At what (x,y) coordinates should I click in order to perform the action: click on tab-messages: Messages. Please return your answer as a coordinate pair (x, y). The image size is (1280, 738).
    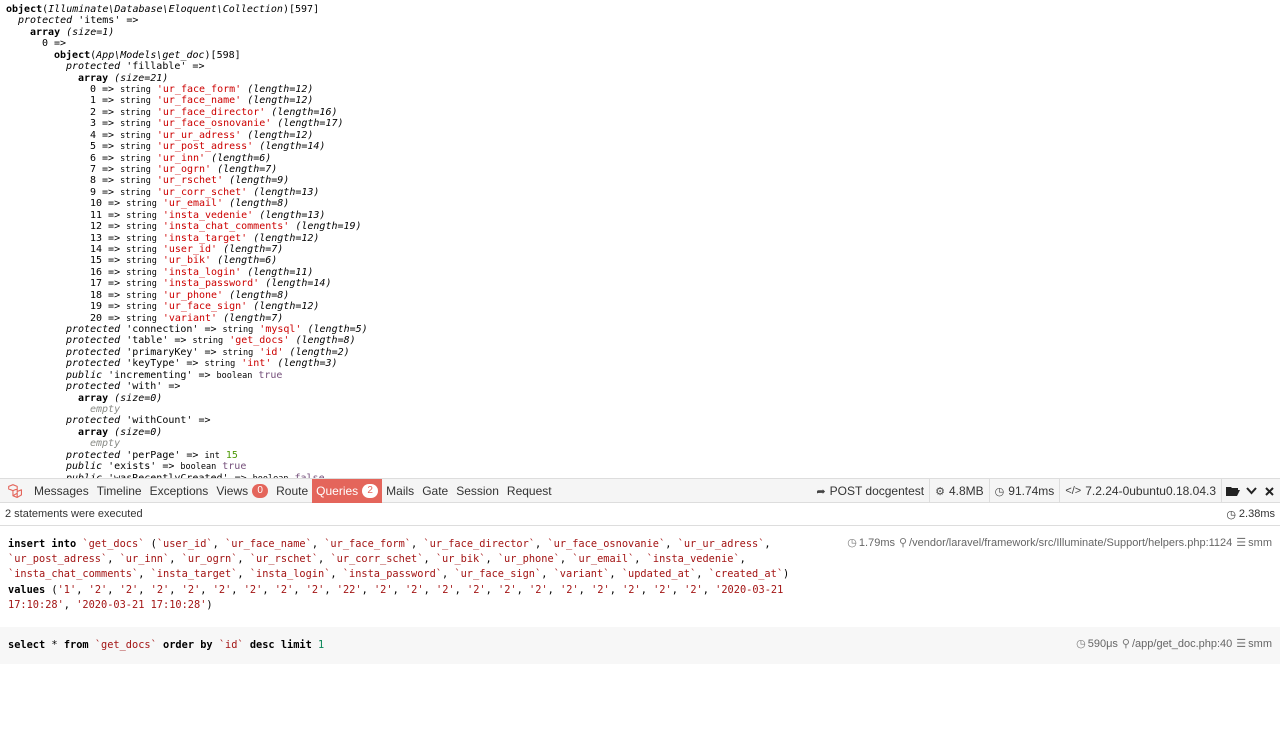
    Looking at the image, I should click on (61, 491).